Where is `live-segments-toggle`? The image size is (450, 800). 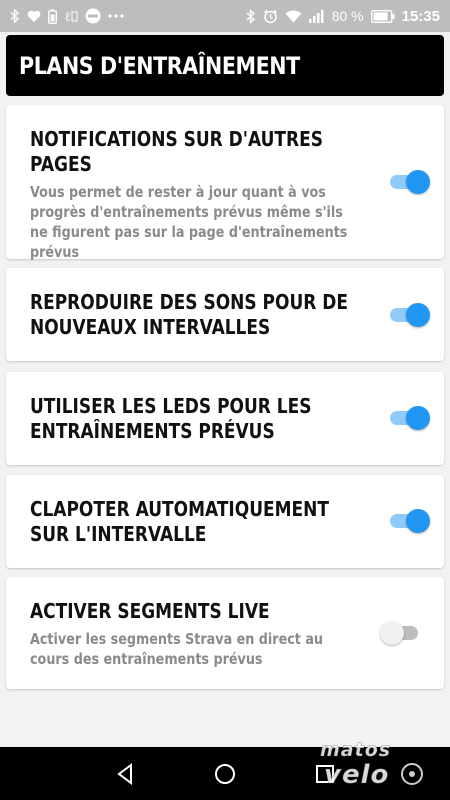 live-segments-toggle is located at coordinates (401, 633).